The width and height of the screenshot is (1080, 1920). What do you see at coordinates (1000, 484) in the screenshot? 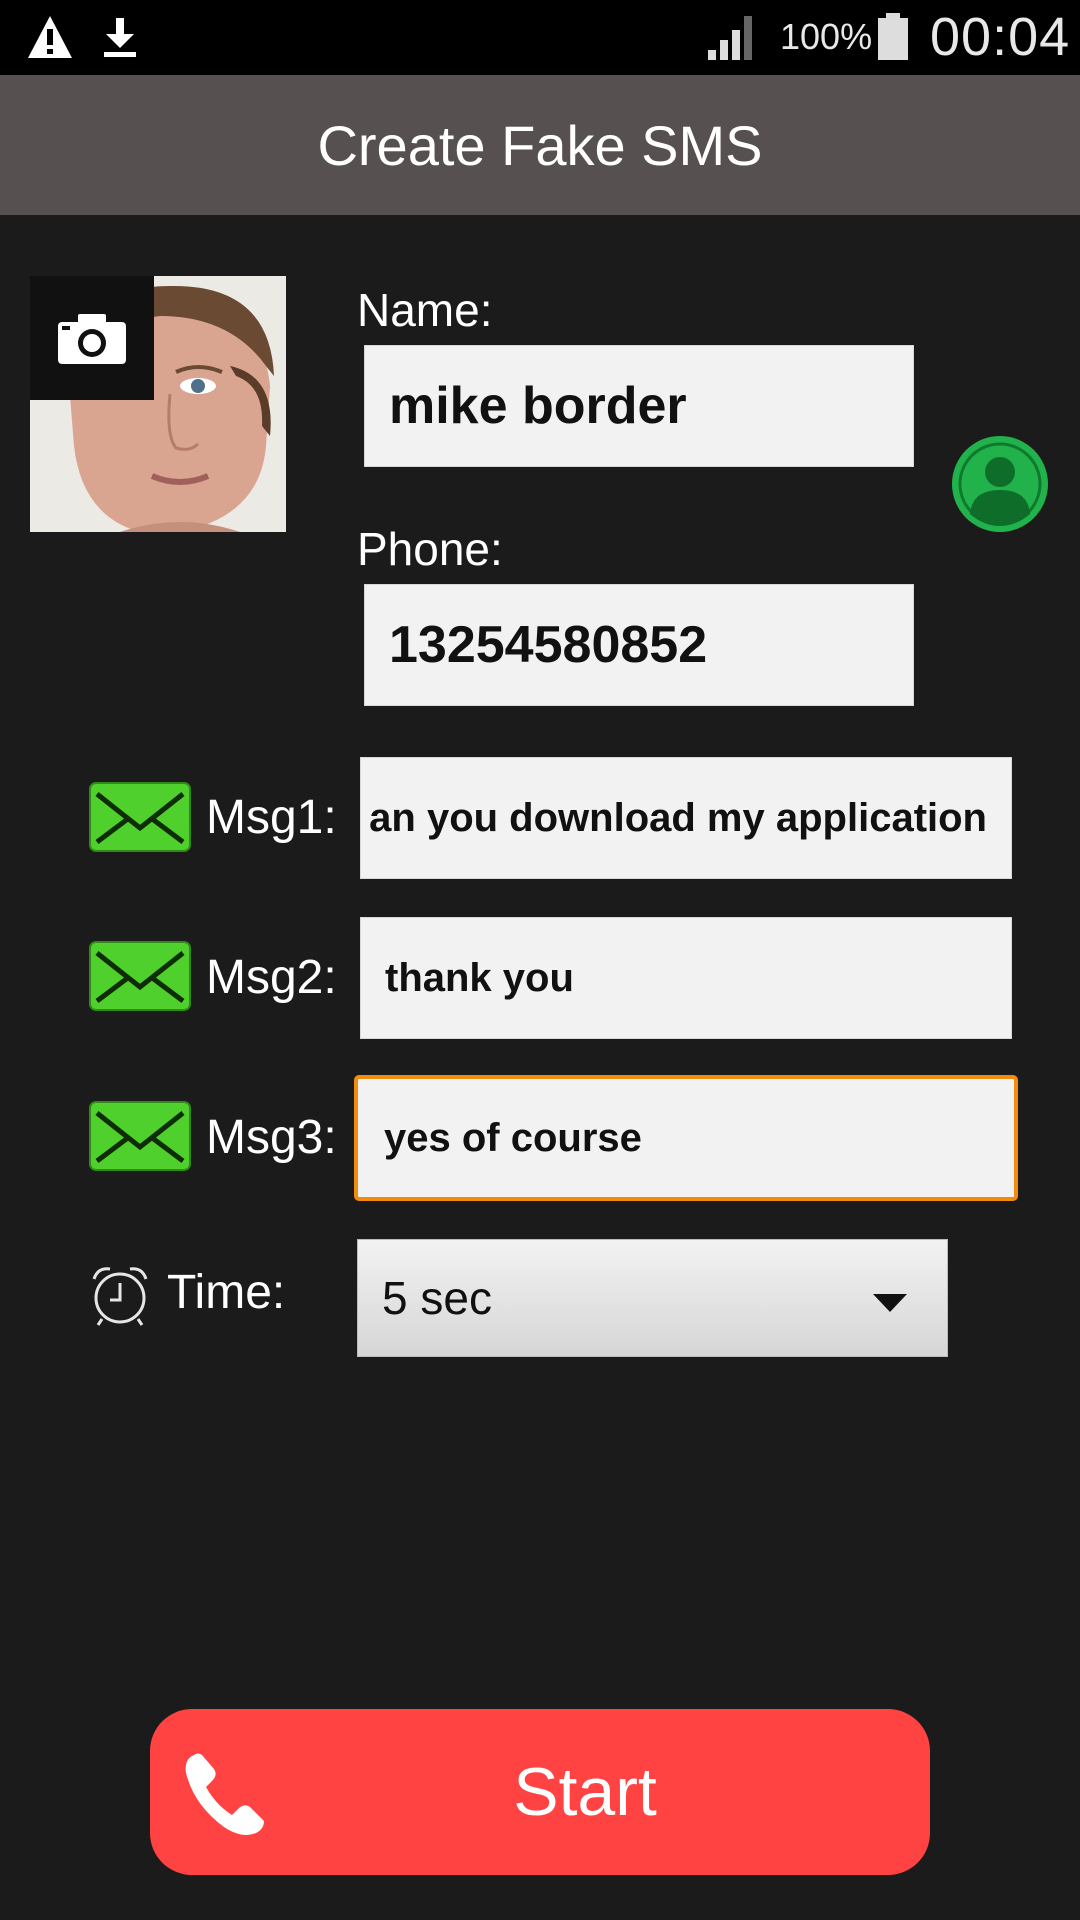
I see `pick-contact-icon` at bounding box center [1000, 484].